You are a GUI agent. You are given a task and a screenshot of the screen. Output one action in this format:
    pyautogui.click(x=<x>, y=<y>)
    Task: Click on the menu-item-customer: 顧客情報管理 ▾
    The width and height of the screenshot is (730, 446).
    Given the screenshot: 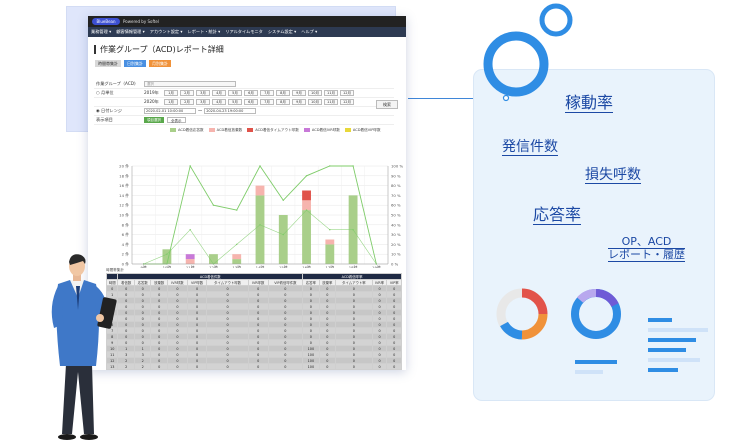 What is the action you would take?
    pyautogui.click(x=130, y=32)
    